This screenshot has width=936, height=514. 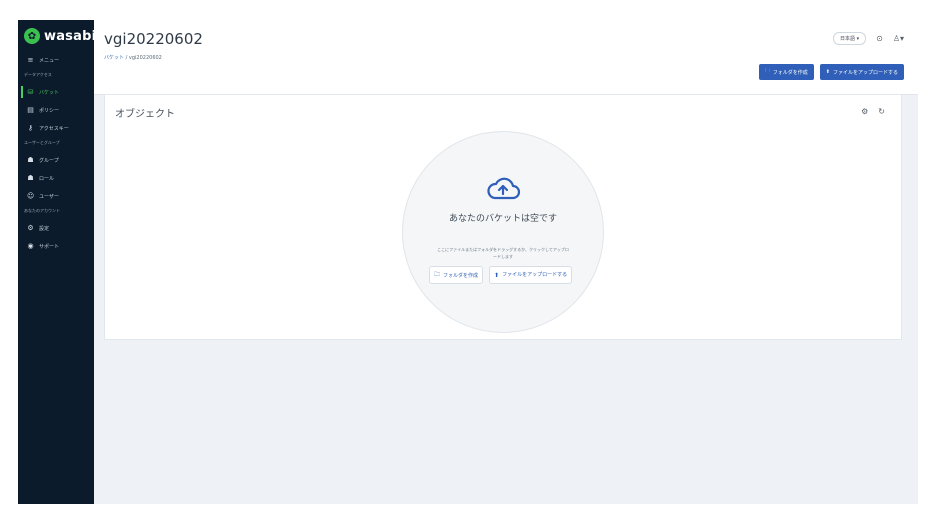 I want to click on sidebar-item-label: サポート, so click(x=49, y=246).